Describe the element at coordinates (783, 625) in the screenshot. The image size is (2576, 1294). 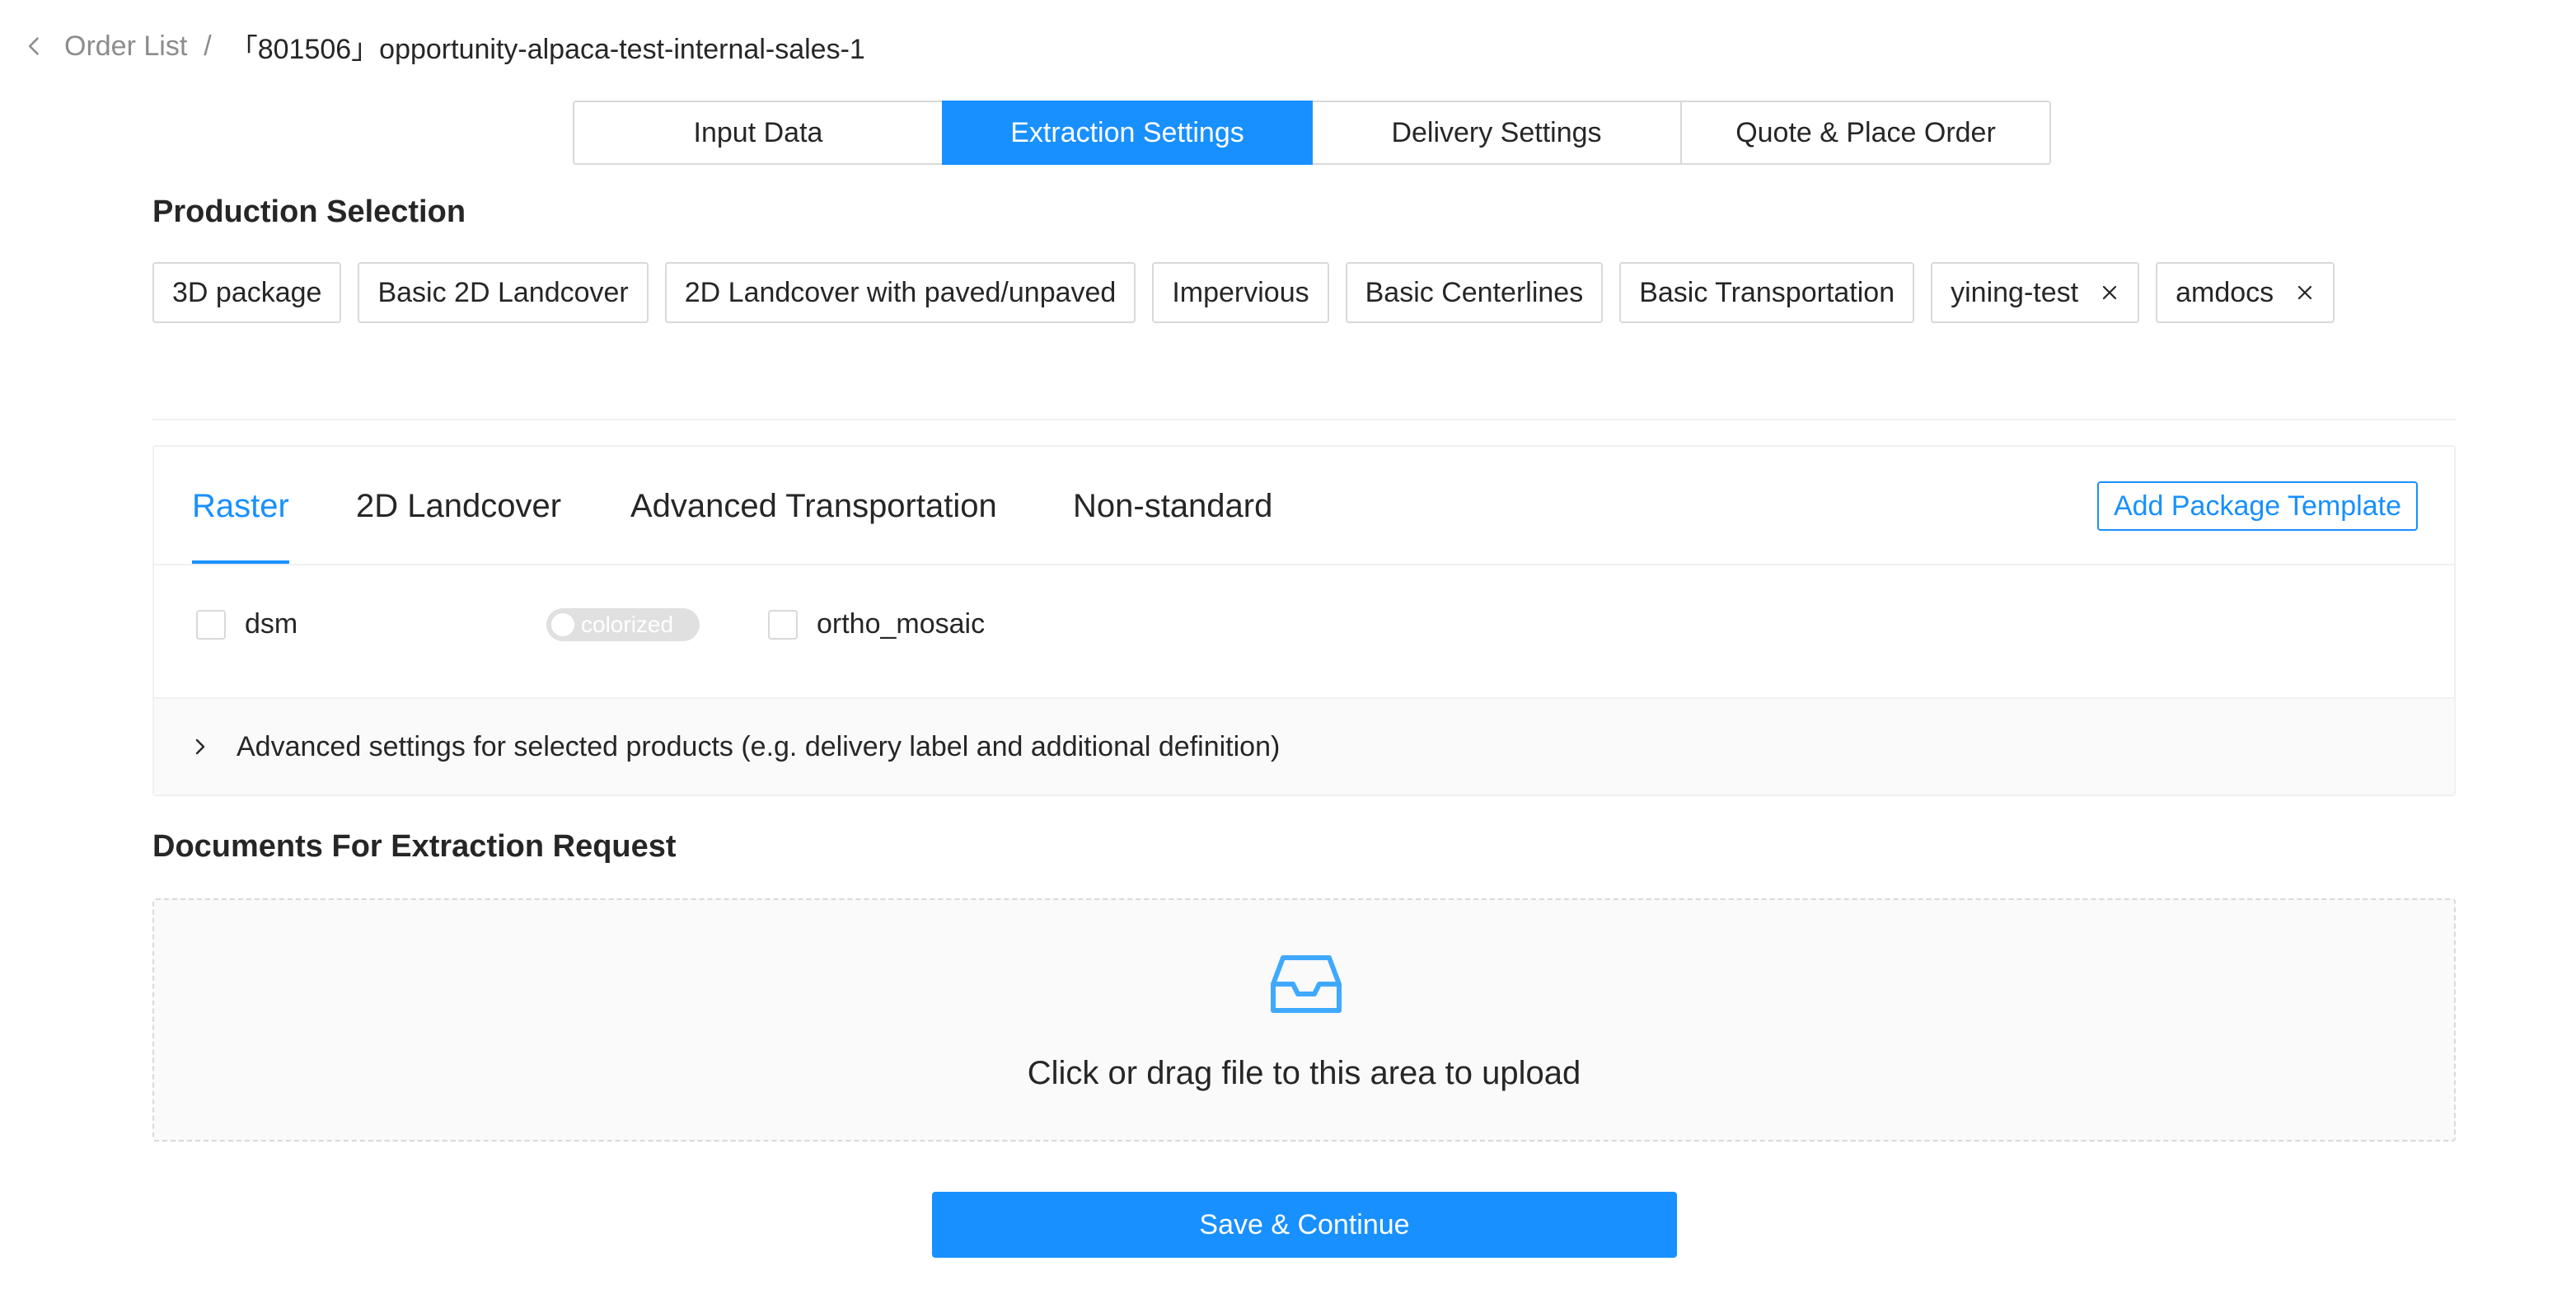
I see `ortho-mosaic-checkbox` at that location.